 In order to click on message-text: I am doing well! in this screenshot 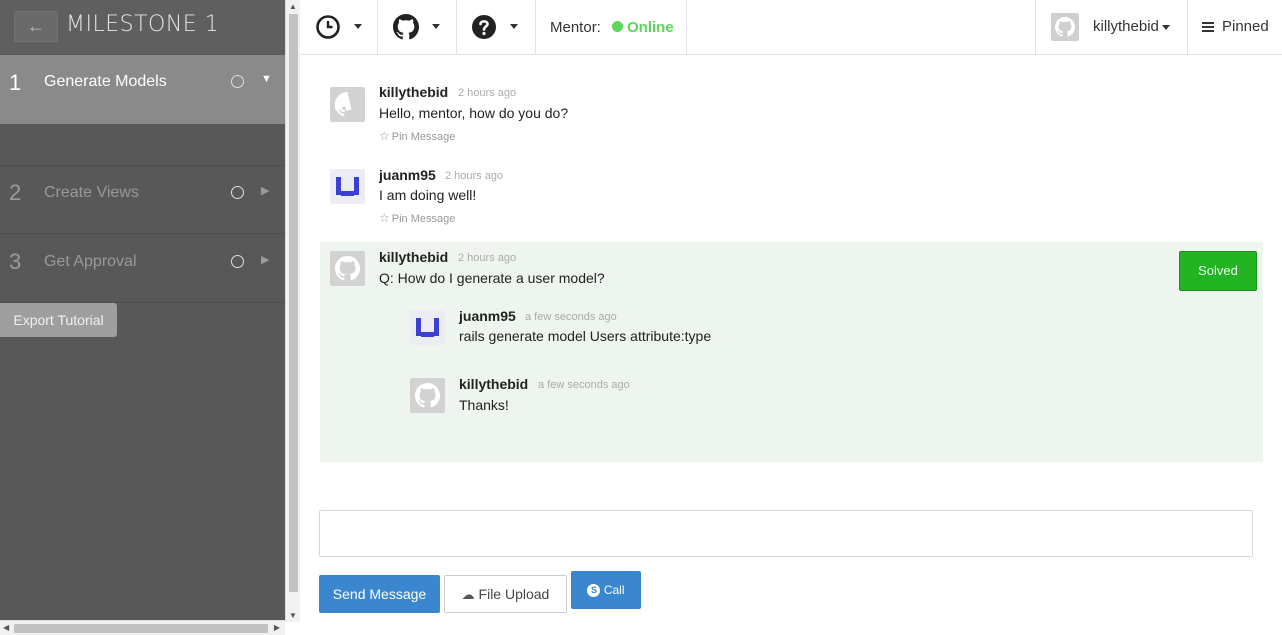, I will do `click(428, 195)`.